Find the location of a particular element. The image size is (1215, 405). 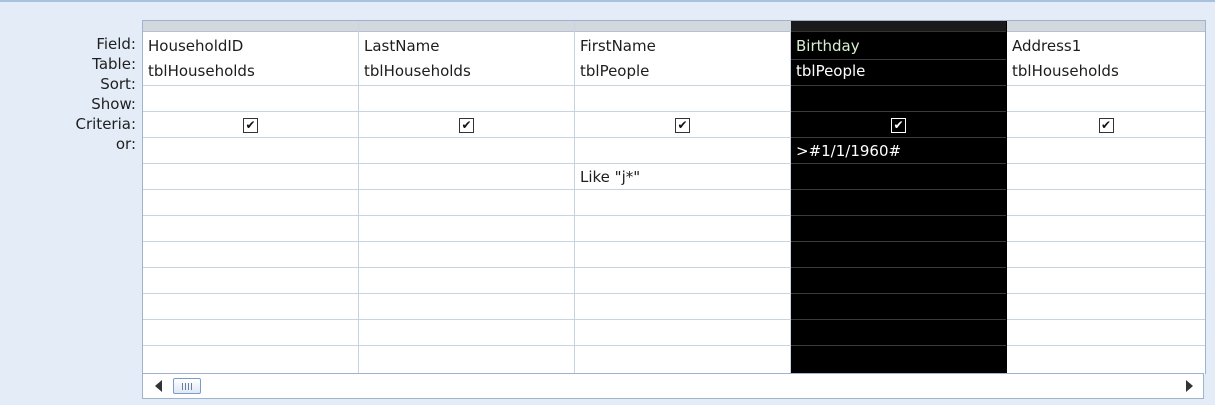

field-cell: HouseholdID is located at coordinates (250, 46).